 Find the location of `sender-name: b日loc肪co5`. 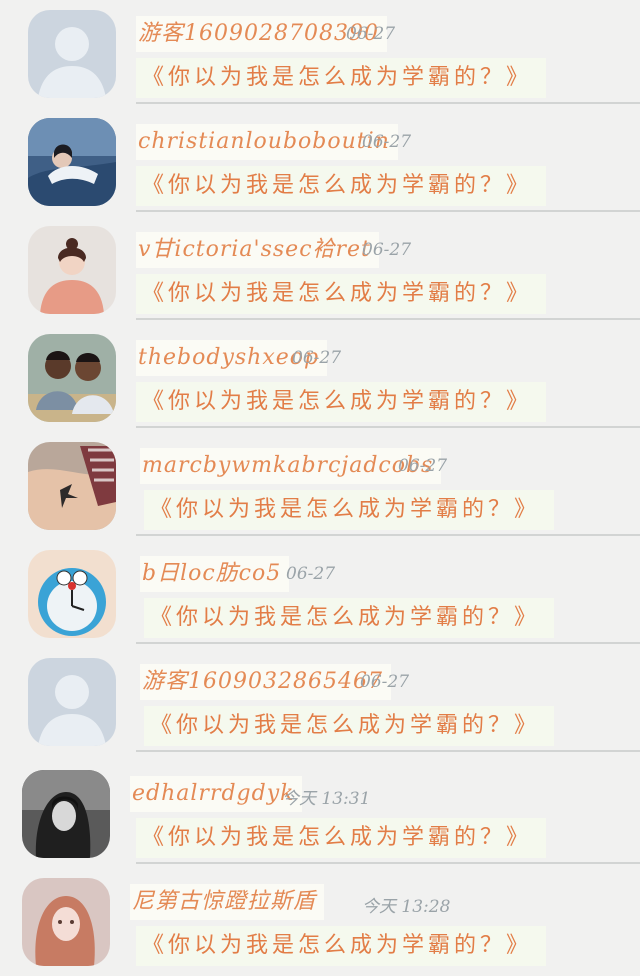

sender-name: b日loc肪co5 is located at coordinates (215, 574).